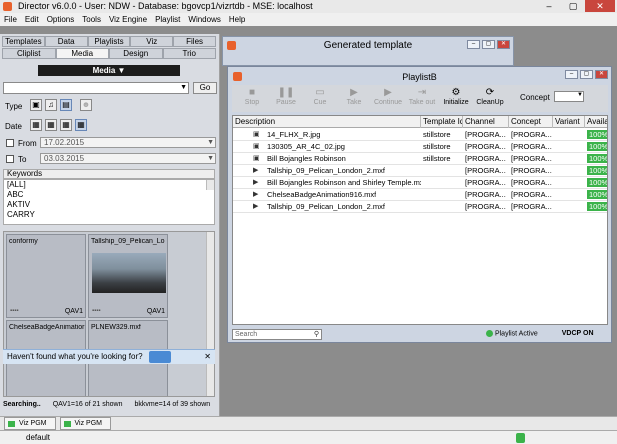  I want to click on keyword-item: CARRY, so click(109, 215).